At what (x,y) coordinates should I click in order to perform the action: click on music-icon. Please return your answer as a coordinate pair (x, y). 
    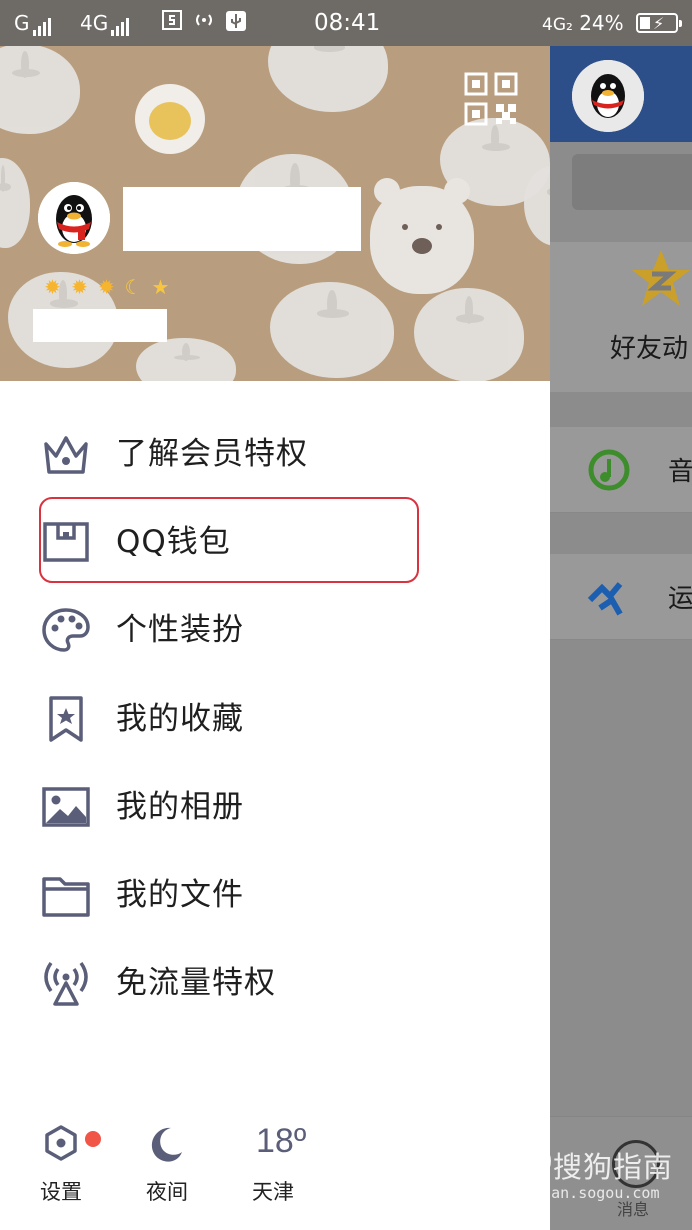
    Looking at the image, I should click on (609, 470).